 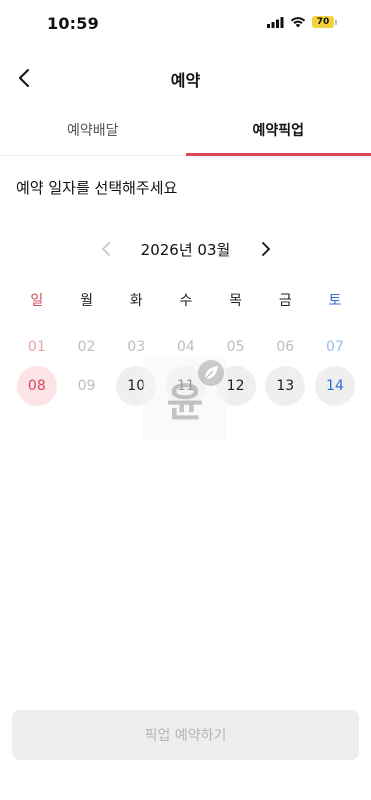 I want to click on pickup-reserve-button: 픽업 예약하기, so click(x=185, y=735).